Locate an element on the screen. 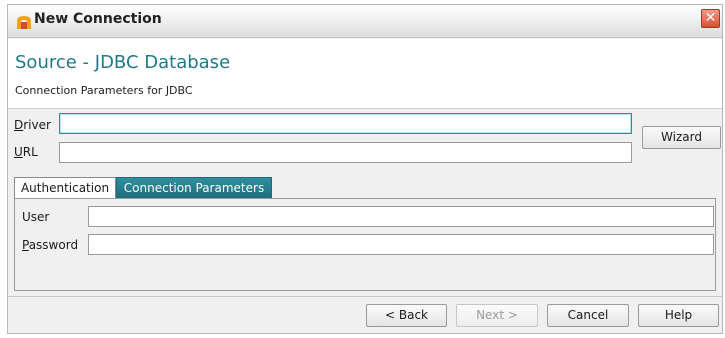  user-label: User is located at coordinates (36, 217).